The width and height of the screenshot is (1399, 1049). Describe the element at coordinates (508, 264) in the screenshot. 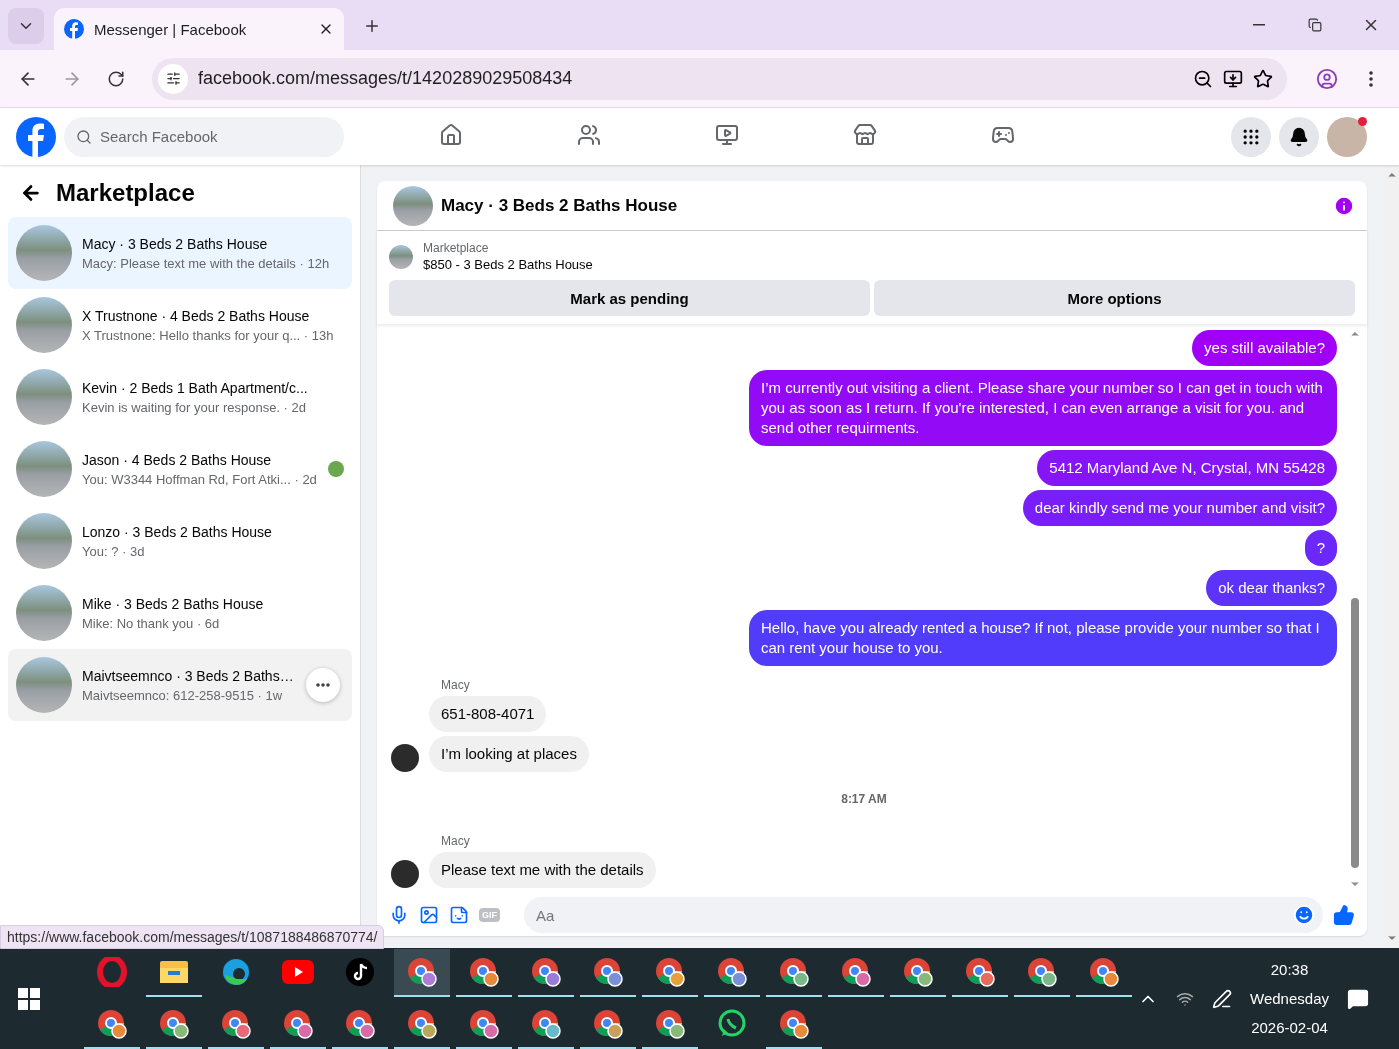

I see `listing-summary: $850 - 3 Beds 2 Baths House` at that location.